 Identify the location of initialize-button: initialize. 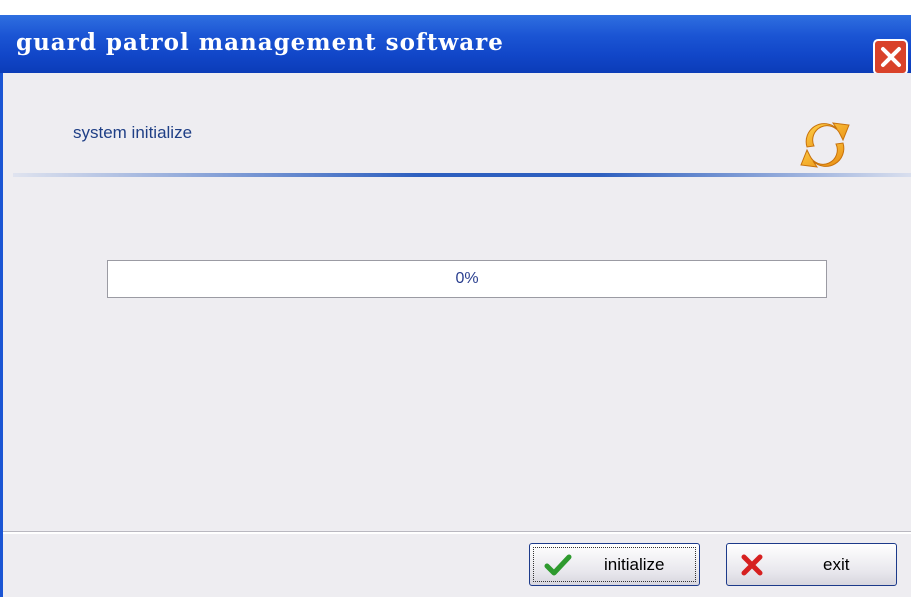
(614, 564).